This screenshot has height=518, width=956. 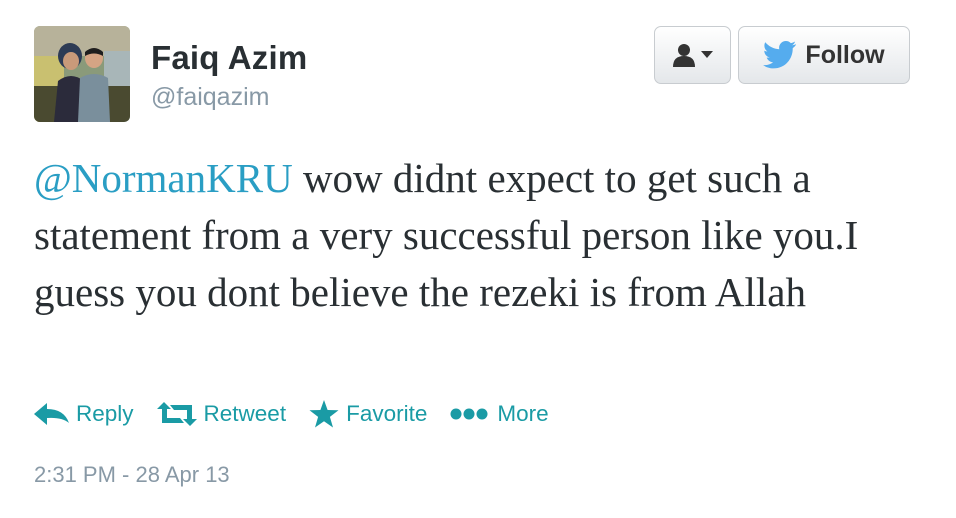 I want to click on avatar-photo, so click(x=82, y=74).